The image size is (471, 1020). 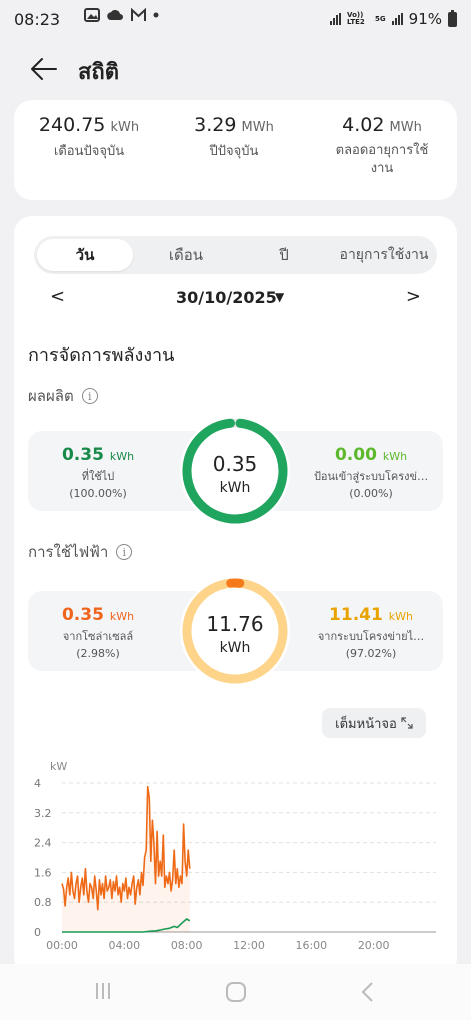 I want to click on stat-current-month: 240.75 kWh เดือนปัจจุบัน, so click(x=89, y=138).